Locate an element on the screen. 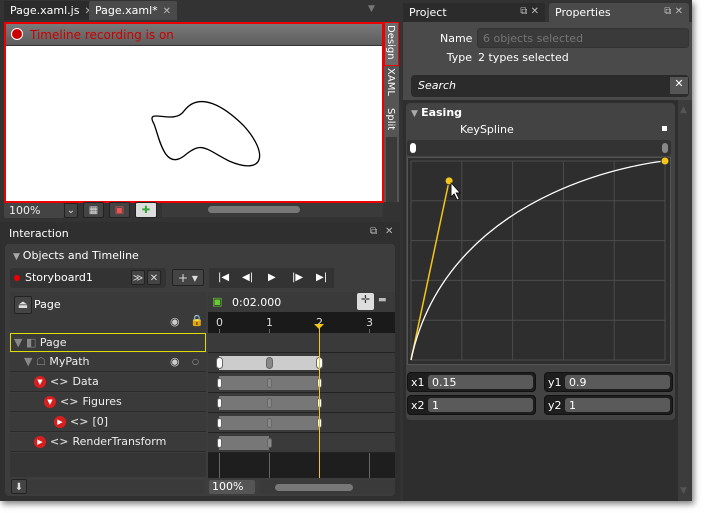 This screenshot has width=704, height=513. record-keyframe-icon: ▣ is located at coordinates (217, 301).